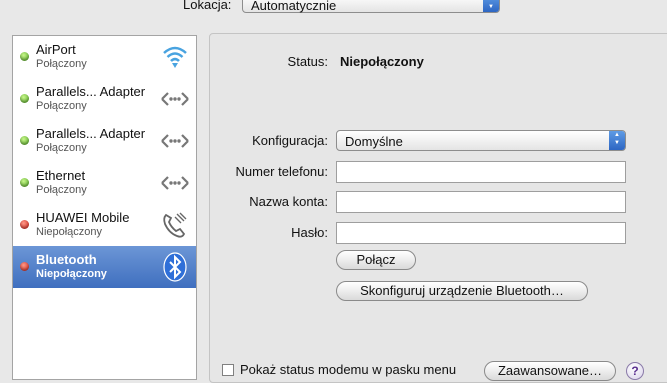 The width and height of the screenshot is (667, 383). I want to click on phone-label: Numer telefonu:, so click(282, 171).